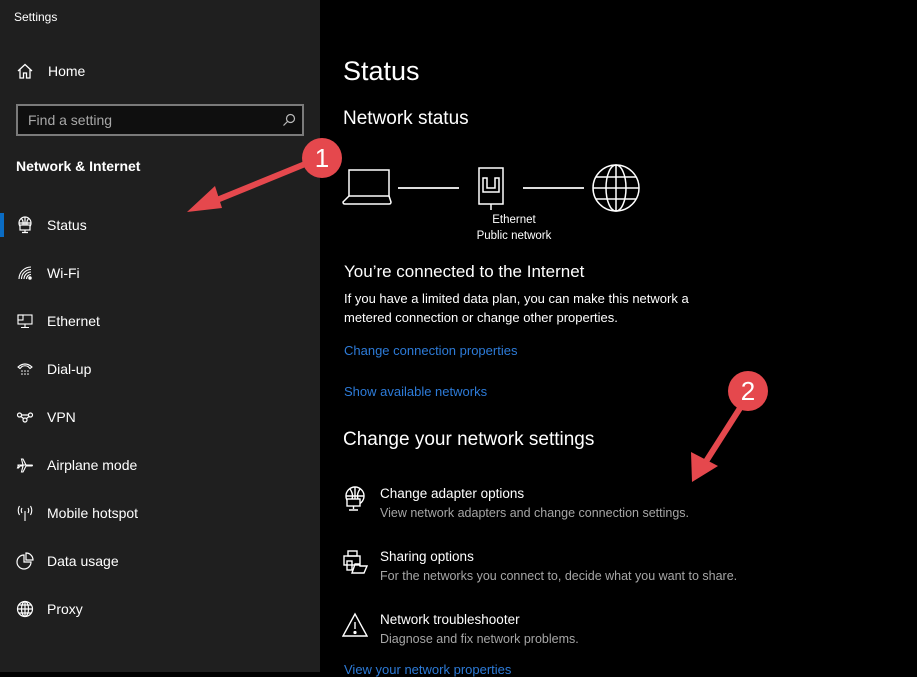 The image size is (917, 677). What do you see at coordinates (160, 225) in the screenshot?
I see `sidebar-item-status: Status` at bounding box center [160, 225].